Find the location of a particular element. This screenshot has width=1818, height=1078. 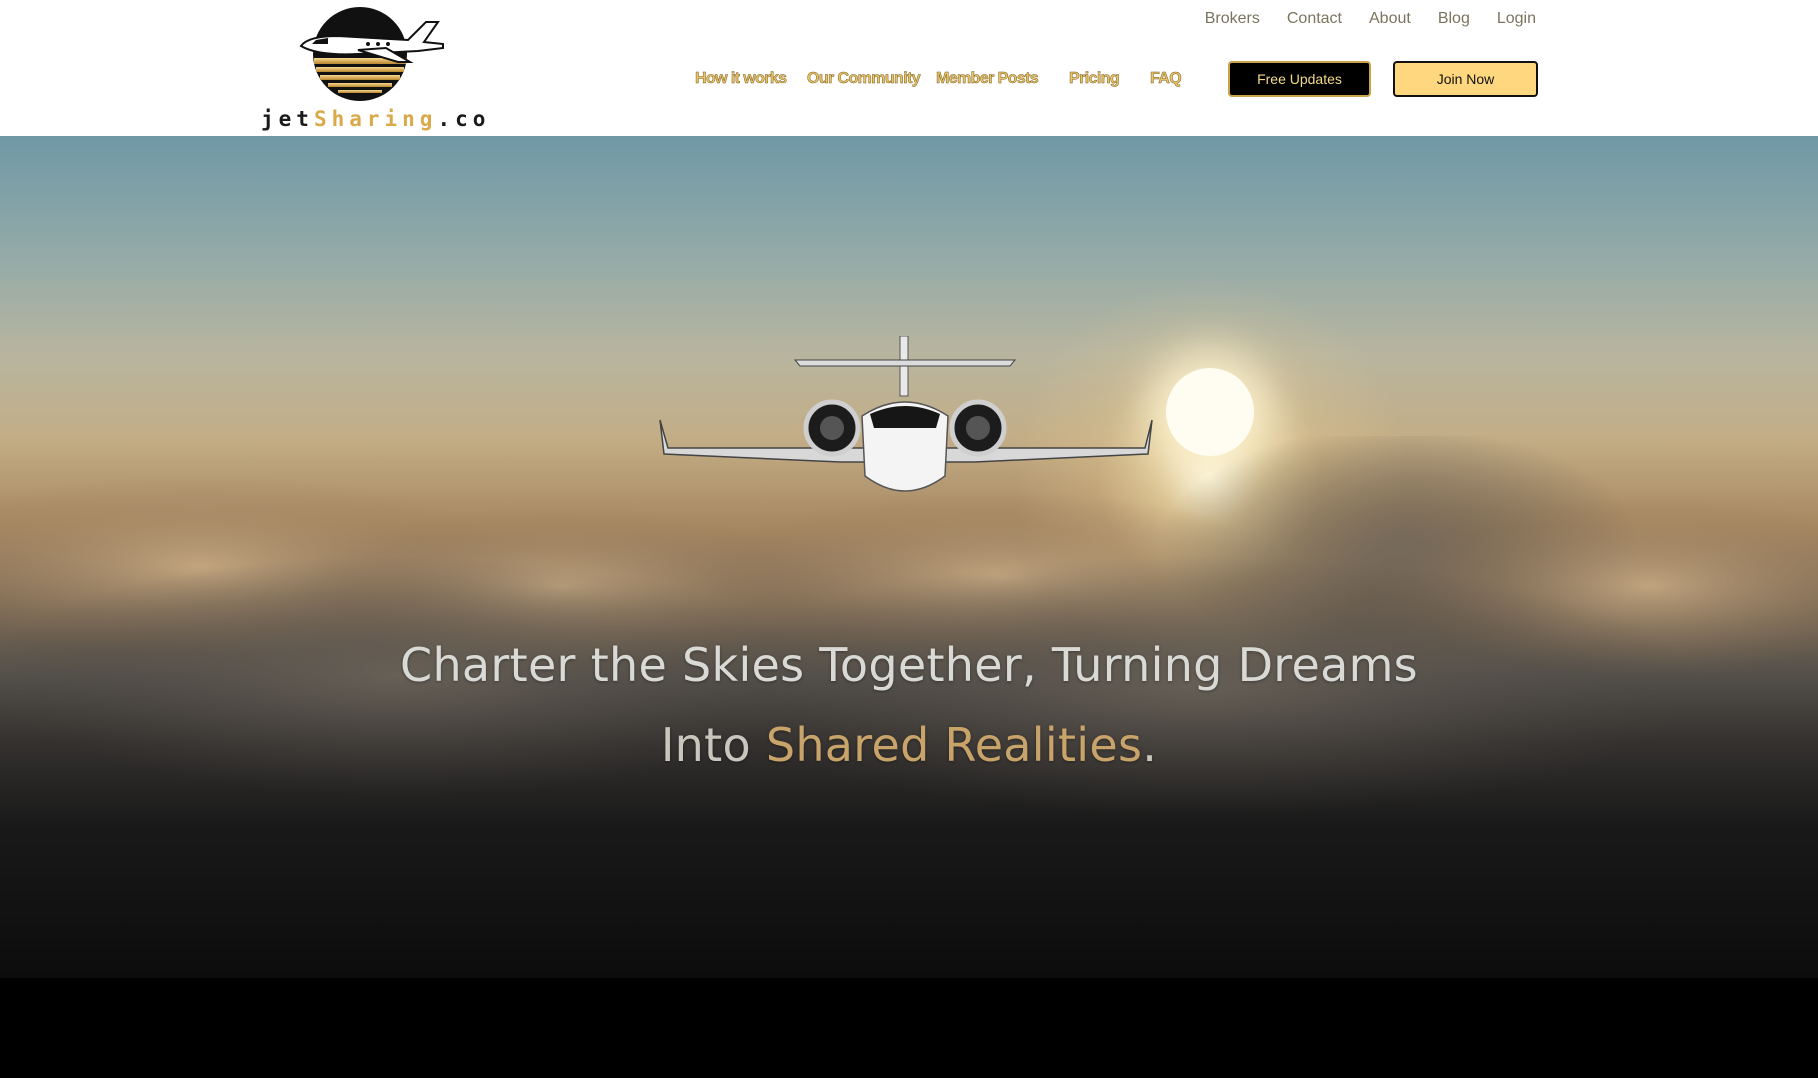

nav-link-about: About is located at coordinates (1390, 19).